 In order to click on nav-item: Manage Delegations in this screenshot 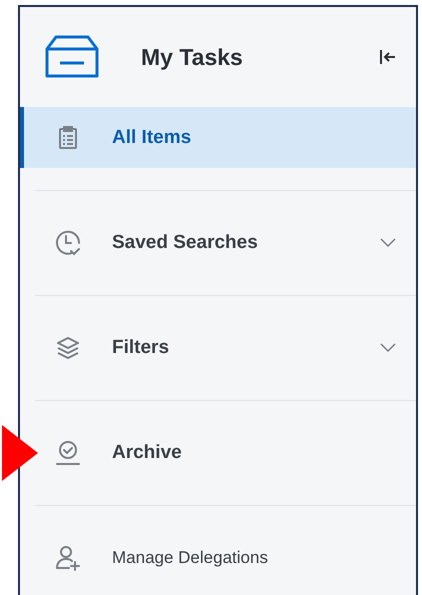, I will do `click(218, 550)`.